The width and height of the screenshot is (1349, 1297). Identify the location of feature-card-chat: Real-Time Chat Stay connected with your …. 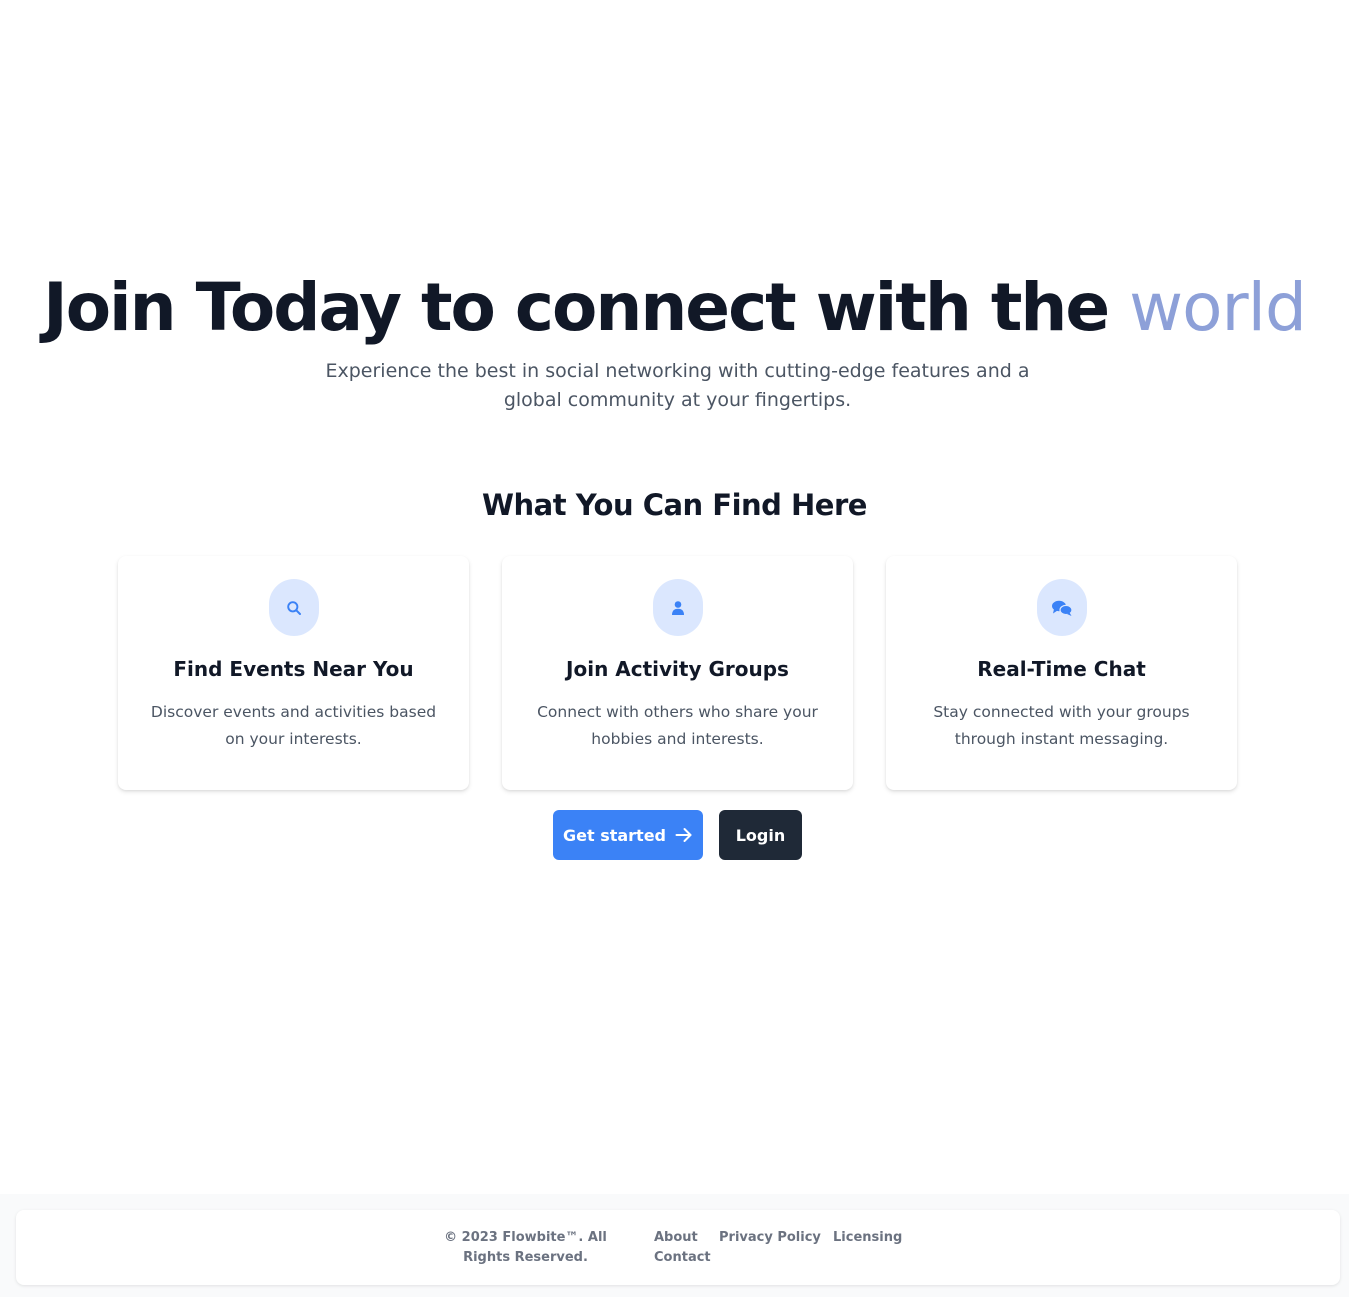
(1061, 673).